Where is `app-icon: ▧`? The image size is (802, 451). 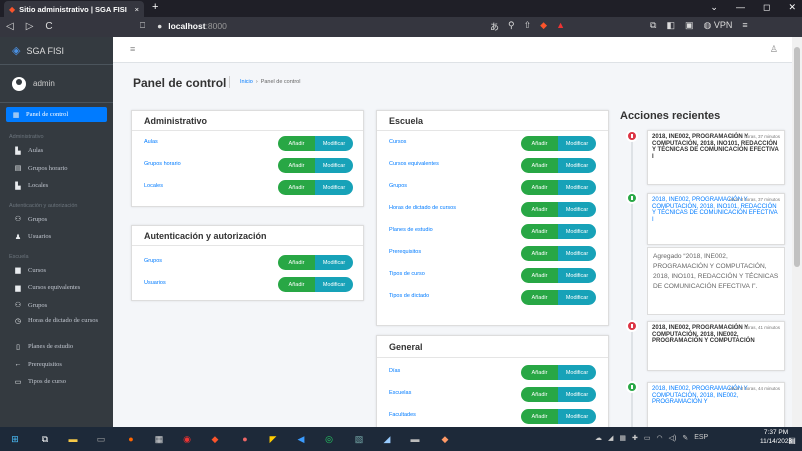
app-icon: ▧ is located at coordinates (359, 439).